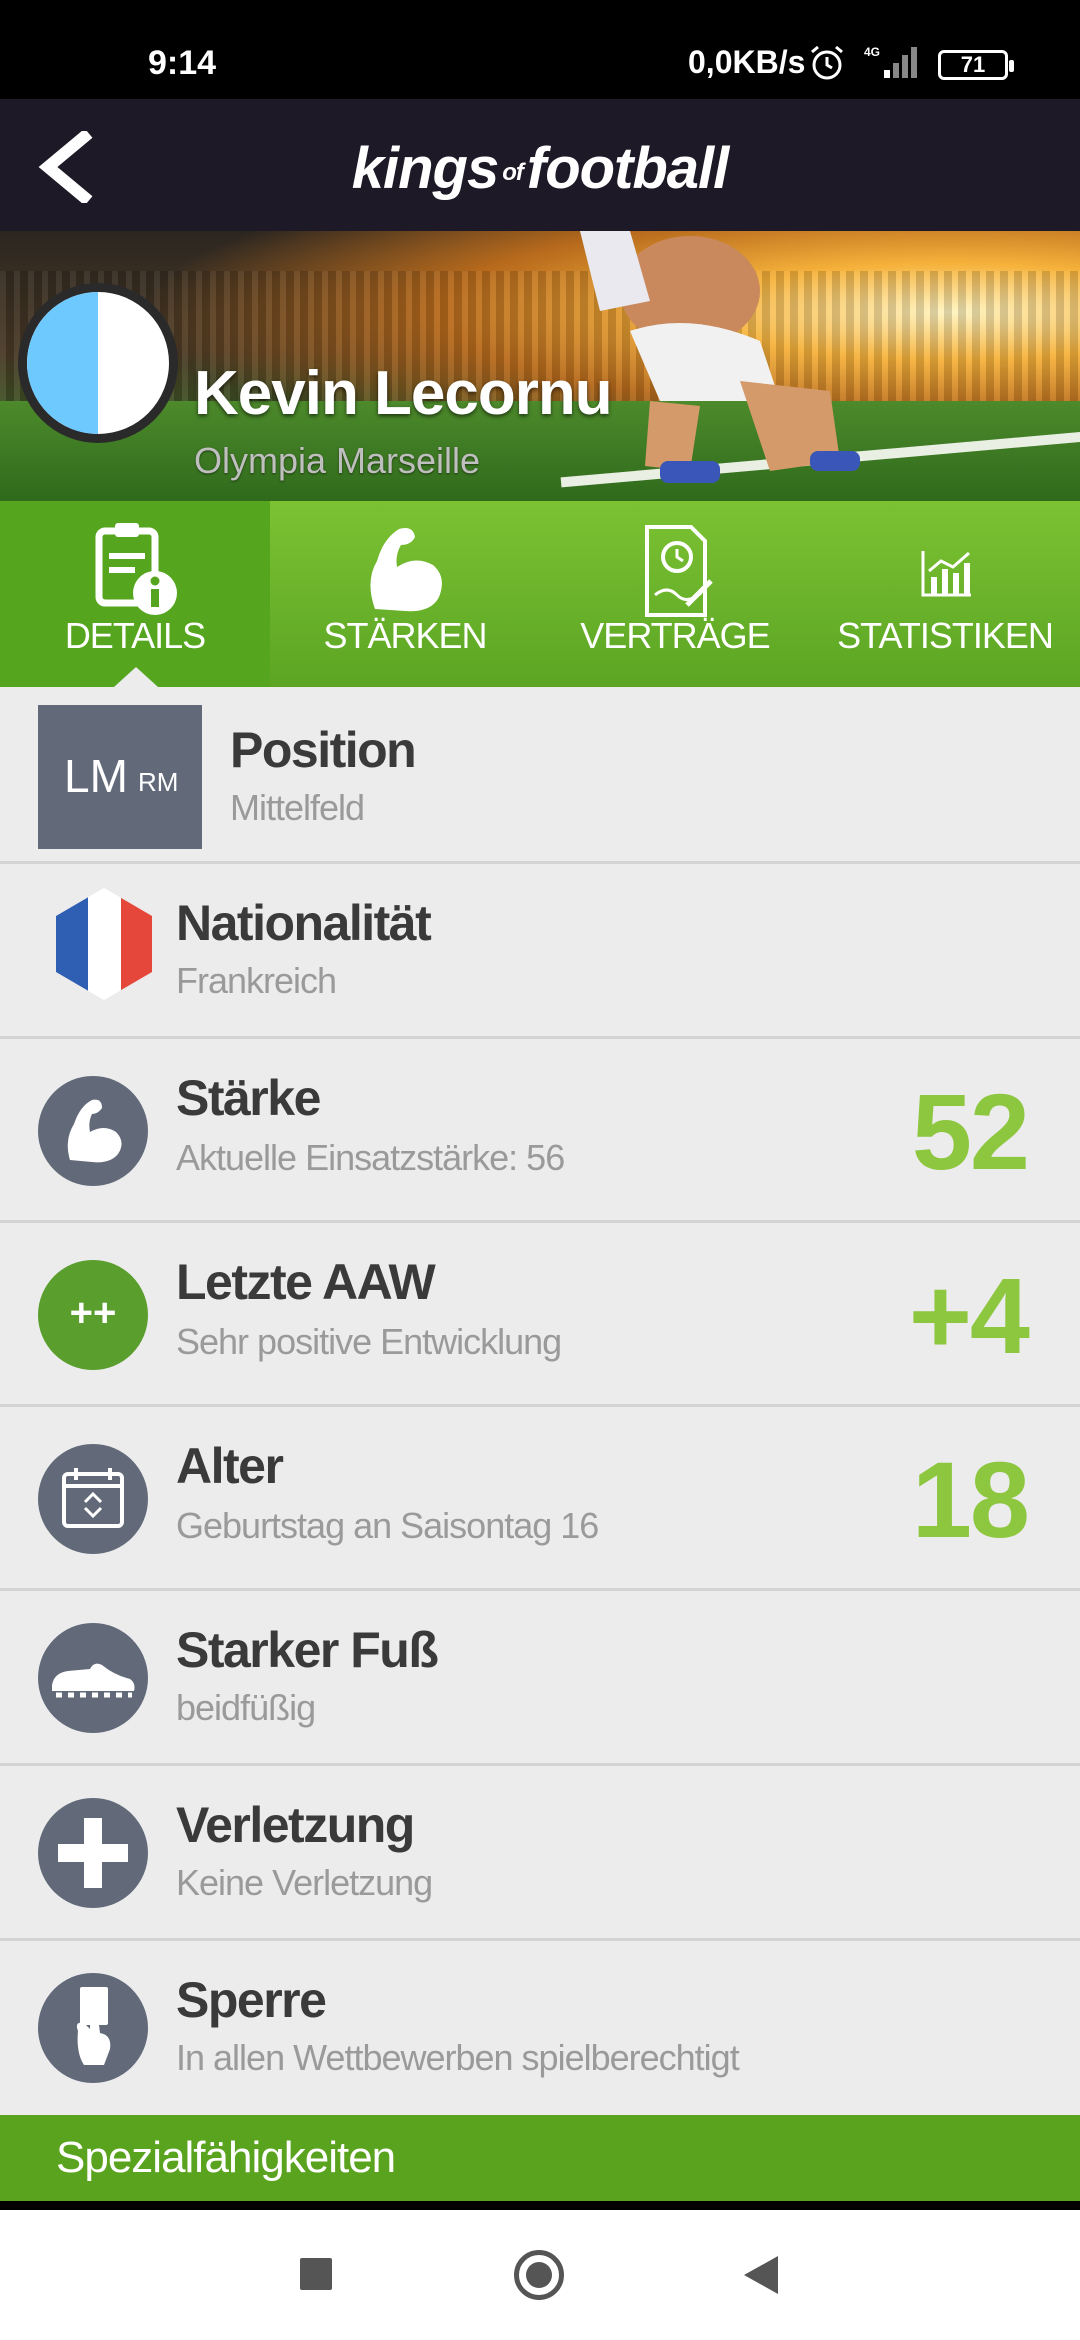 The image size is (1080, 2340). Describe the element at coordinates (513, 172) in the screenshot. I see `logo-of: of` at that location.